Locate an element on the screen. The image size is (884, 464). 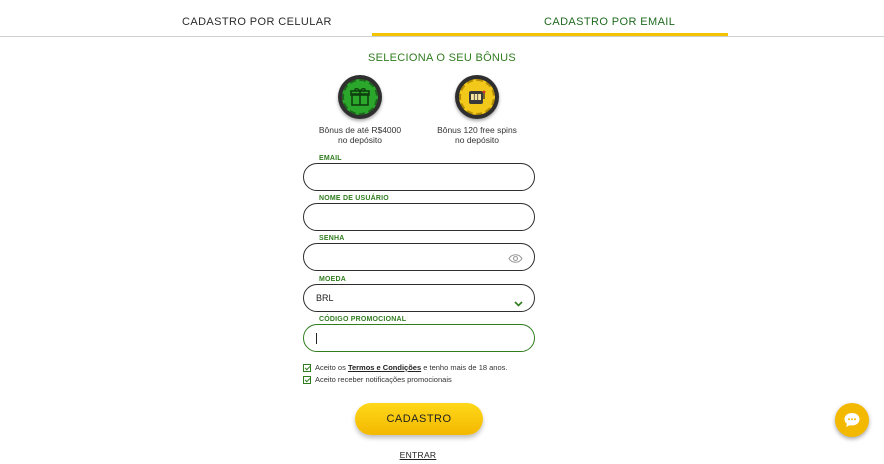
notifications-checkbox-row: Aceito receber notificações promocionais is located at coordinates (377, 380).